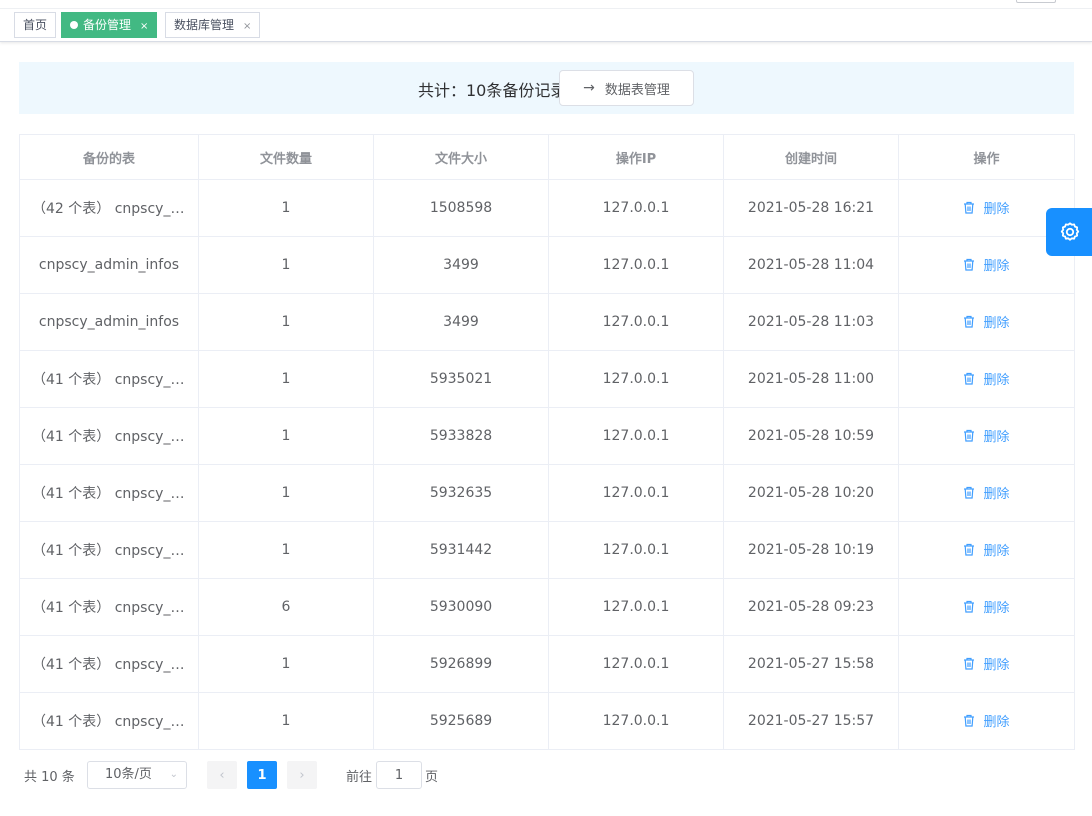 The width and height of the screenshot is (1092, 816). I want to click on tab-database-management: 数据库管理 ×, so click(213, 25).